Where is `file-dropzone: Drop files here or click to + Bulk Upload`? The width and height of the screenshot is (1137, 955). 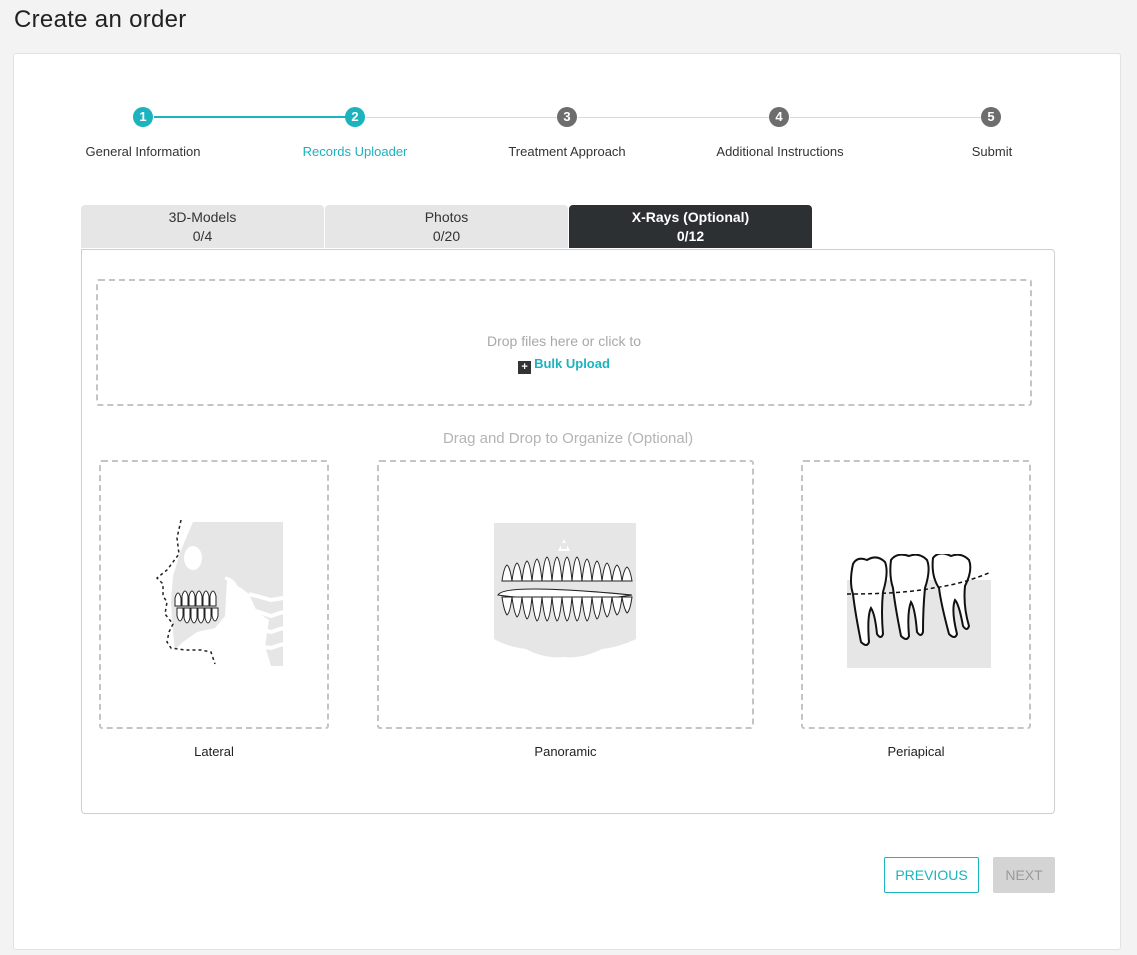
file-dropzone: Drop files here or click to + Bulk Upload is located at coordinates (564, 342).